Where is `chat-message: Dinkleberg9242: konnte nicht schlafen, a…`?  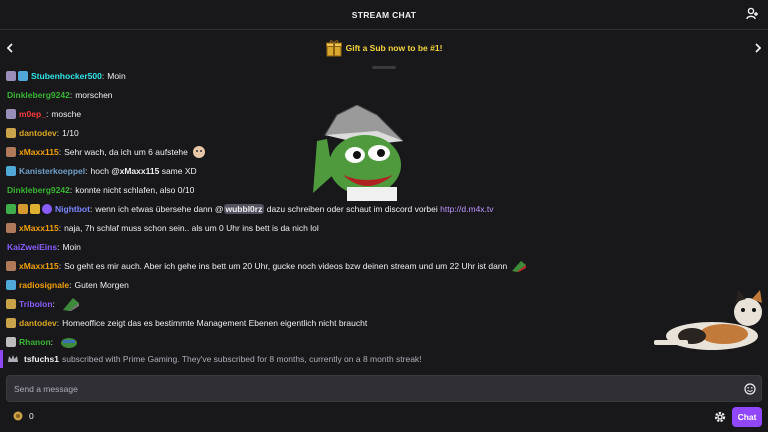
chat-message: Dinkleberg9242: konnte nicht schlafen, a… is located at coordinates (101, 190).